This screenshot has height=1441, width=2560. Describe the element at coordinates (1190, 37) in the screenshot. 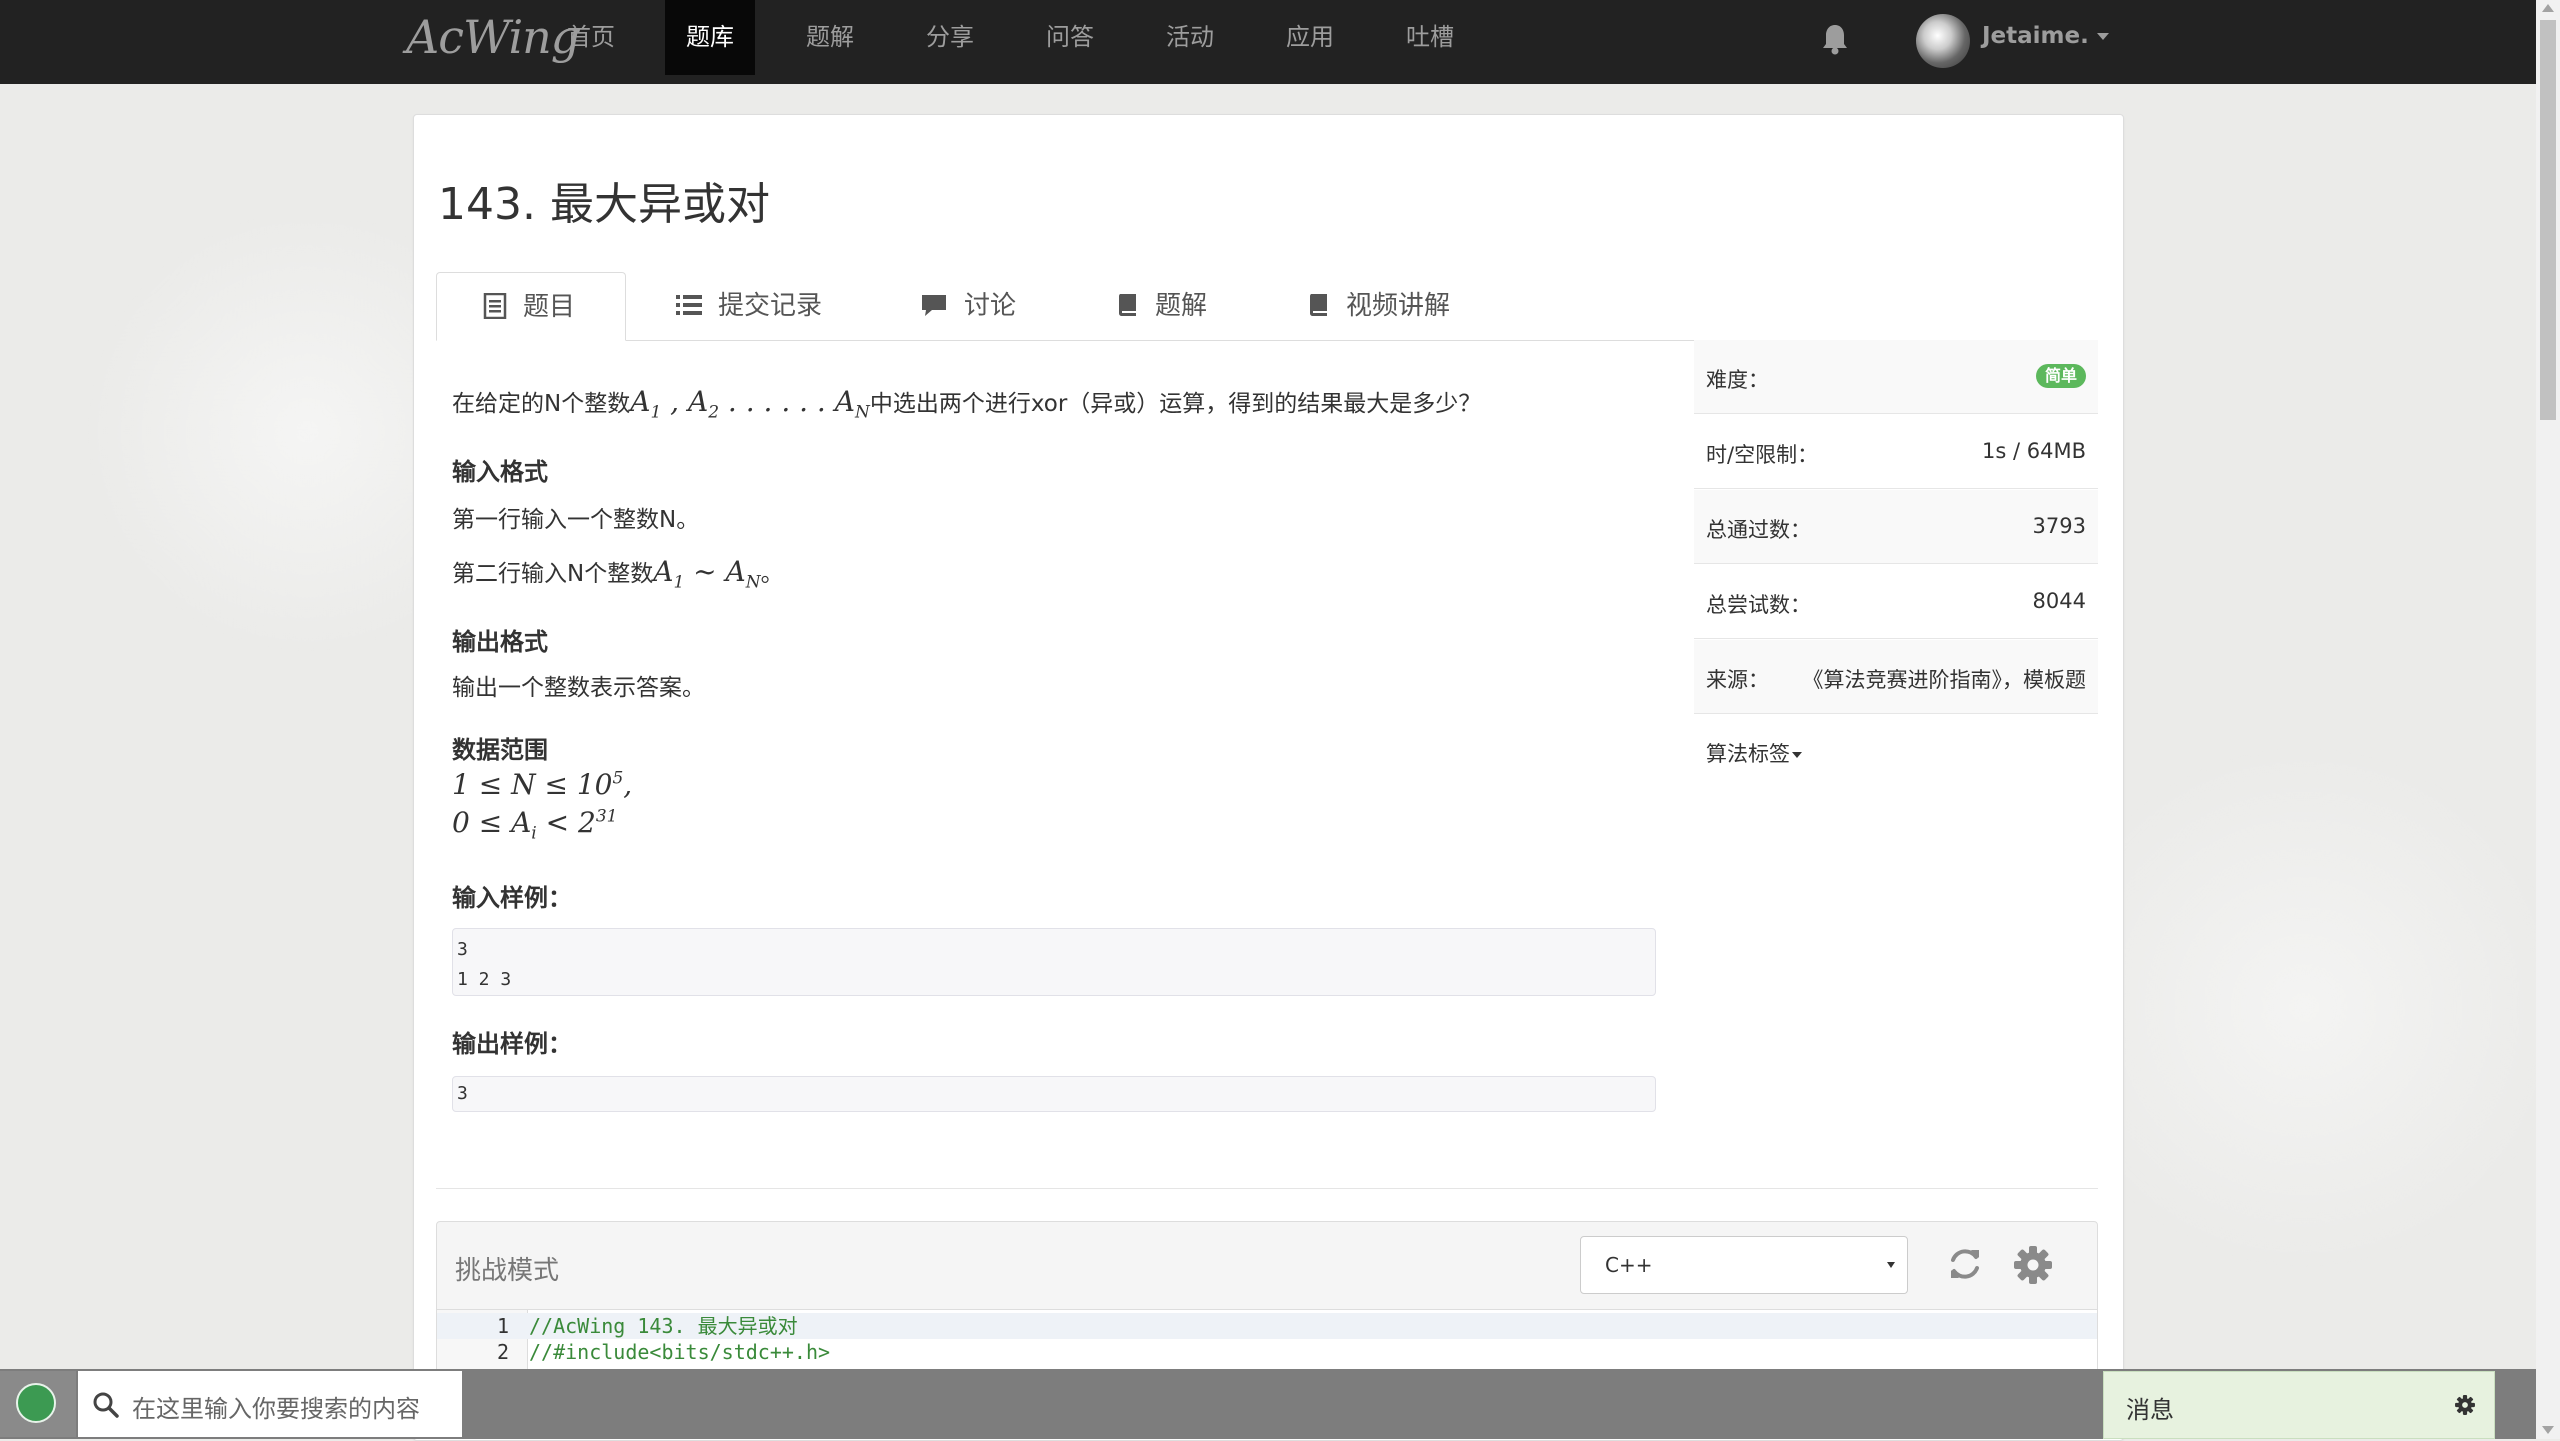

I see `nav-item-activities: 活动` at that location.